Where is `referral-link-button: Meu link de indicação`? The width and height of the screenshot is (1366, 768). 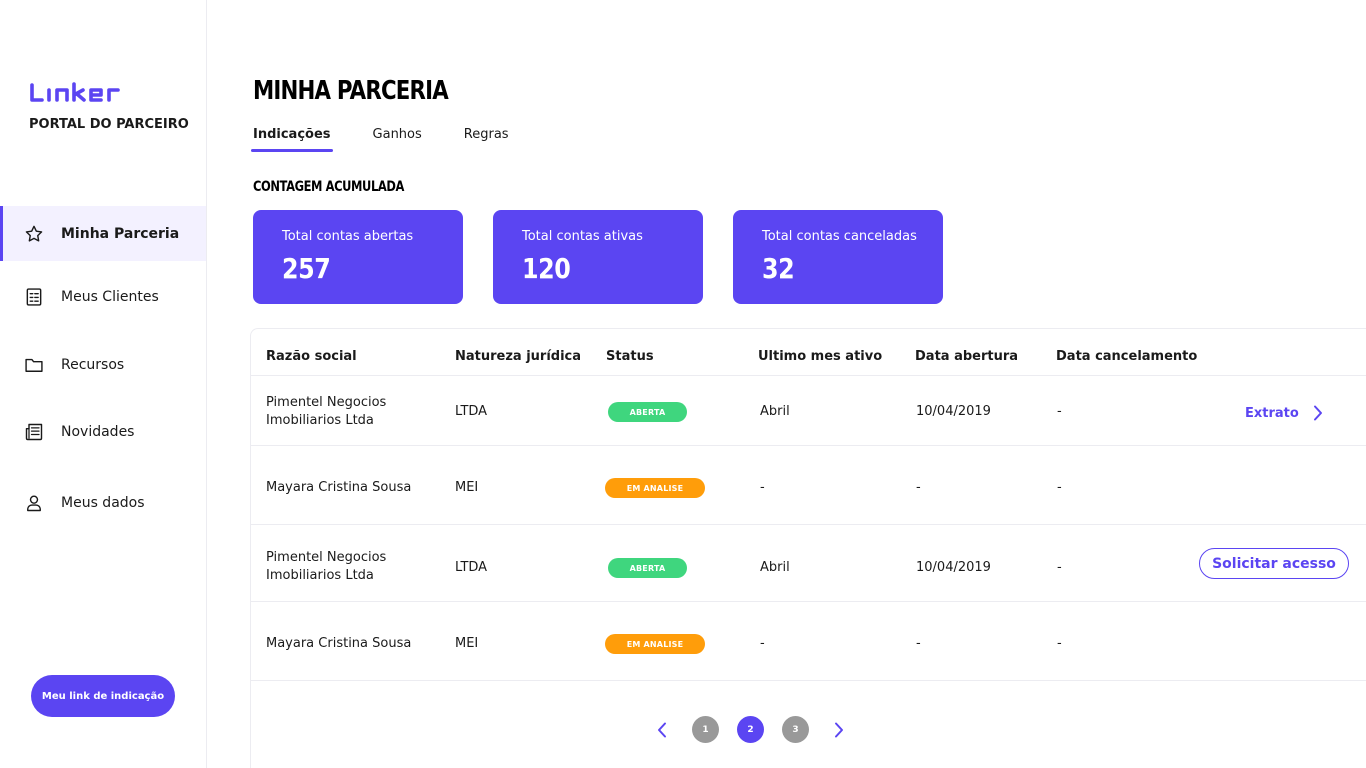
referral-link-button: Meu link de indicação is located at coordinates (103, 696).